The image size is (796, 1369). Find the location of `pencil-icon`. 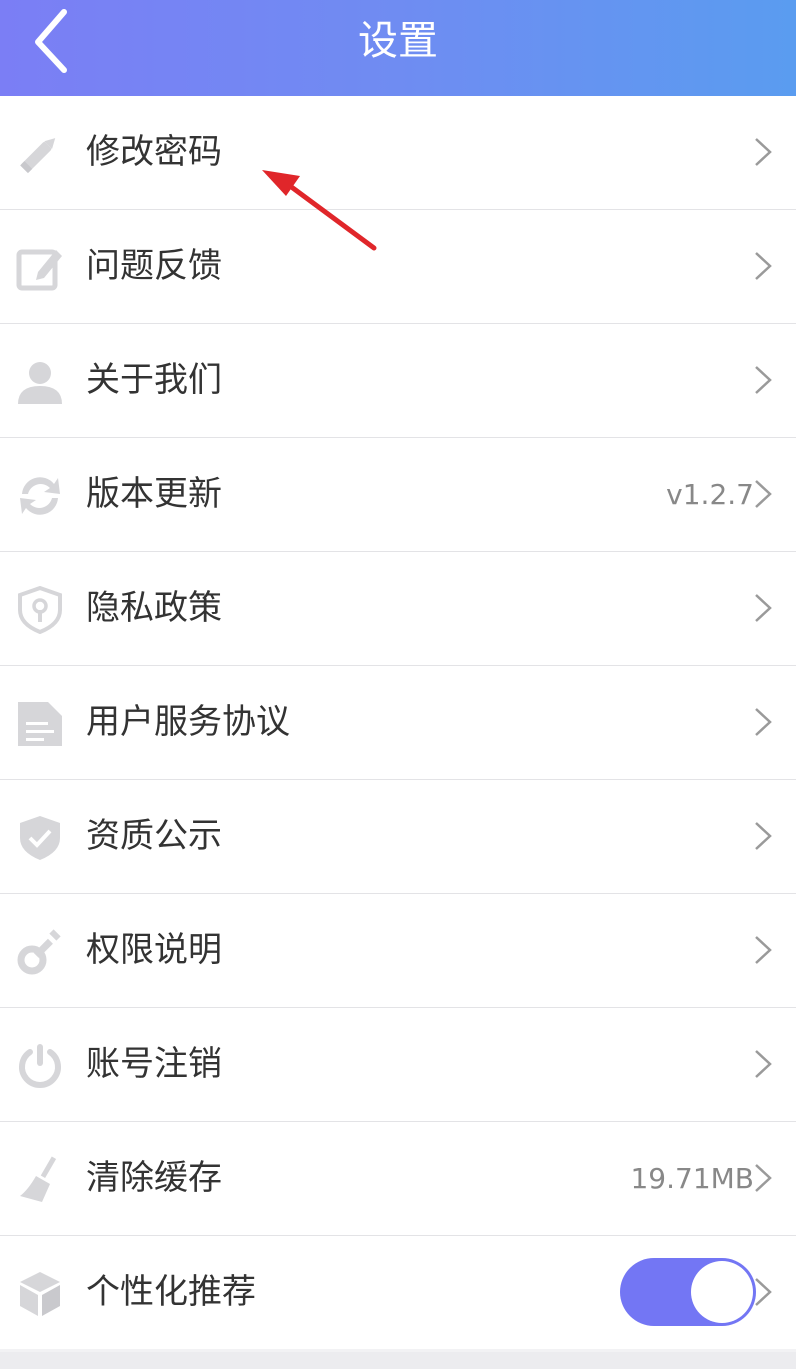

pencil-icon is located at coordinates (38, 156).